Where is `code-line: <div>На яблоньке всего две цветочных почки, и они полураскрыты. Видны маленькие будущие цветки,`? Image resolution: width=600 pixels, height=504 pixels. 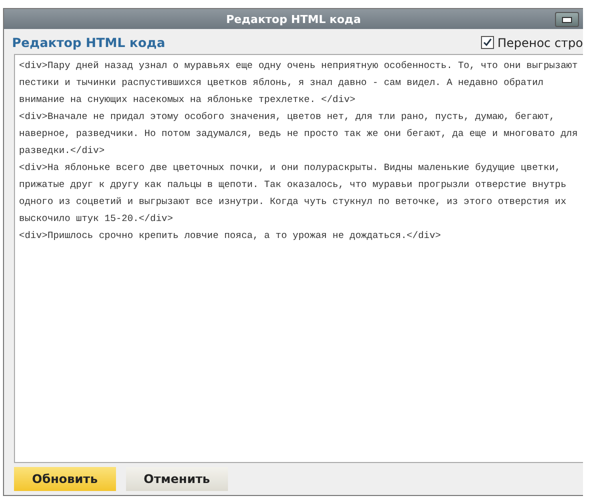 code-line: <div>На яблоньке всего две цветочных почки, и они полураскрыты. Видны маленькие будущие цветки, is located at coordinates (290, 168).